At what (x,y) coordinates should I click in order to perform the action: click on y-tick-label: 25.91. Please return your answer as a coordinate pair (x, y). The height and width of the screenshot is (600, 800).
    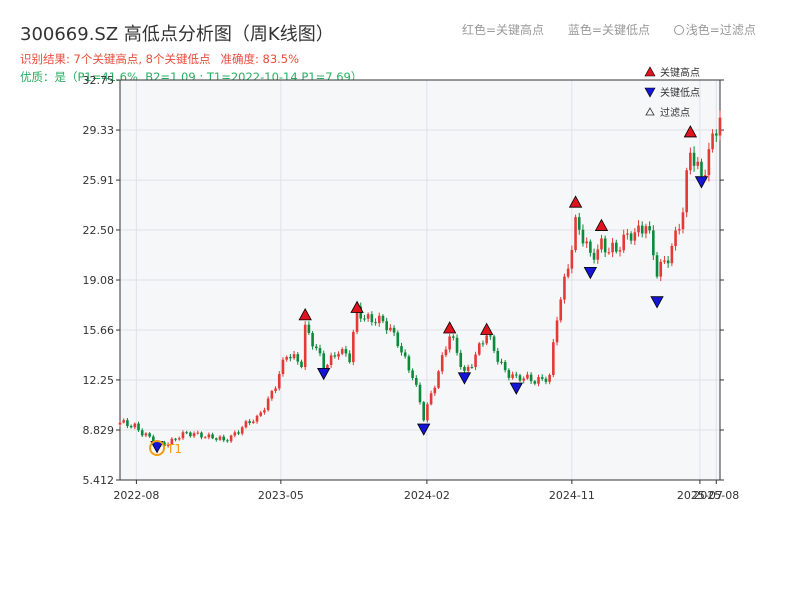
    Looking at the image, I should click on (99, 180).